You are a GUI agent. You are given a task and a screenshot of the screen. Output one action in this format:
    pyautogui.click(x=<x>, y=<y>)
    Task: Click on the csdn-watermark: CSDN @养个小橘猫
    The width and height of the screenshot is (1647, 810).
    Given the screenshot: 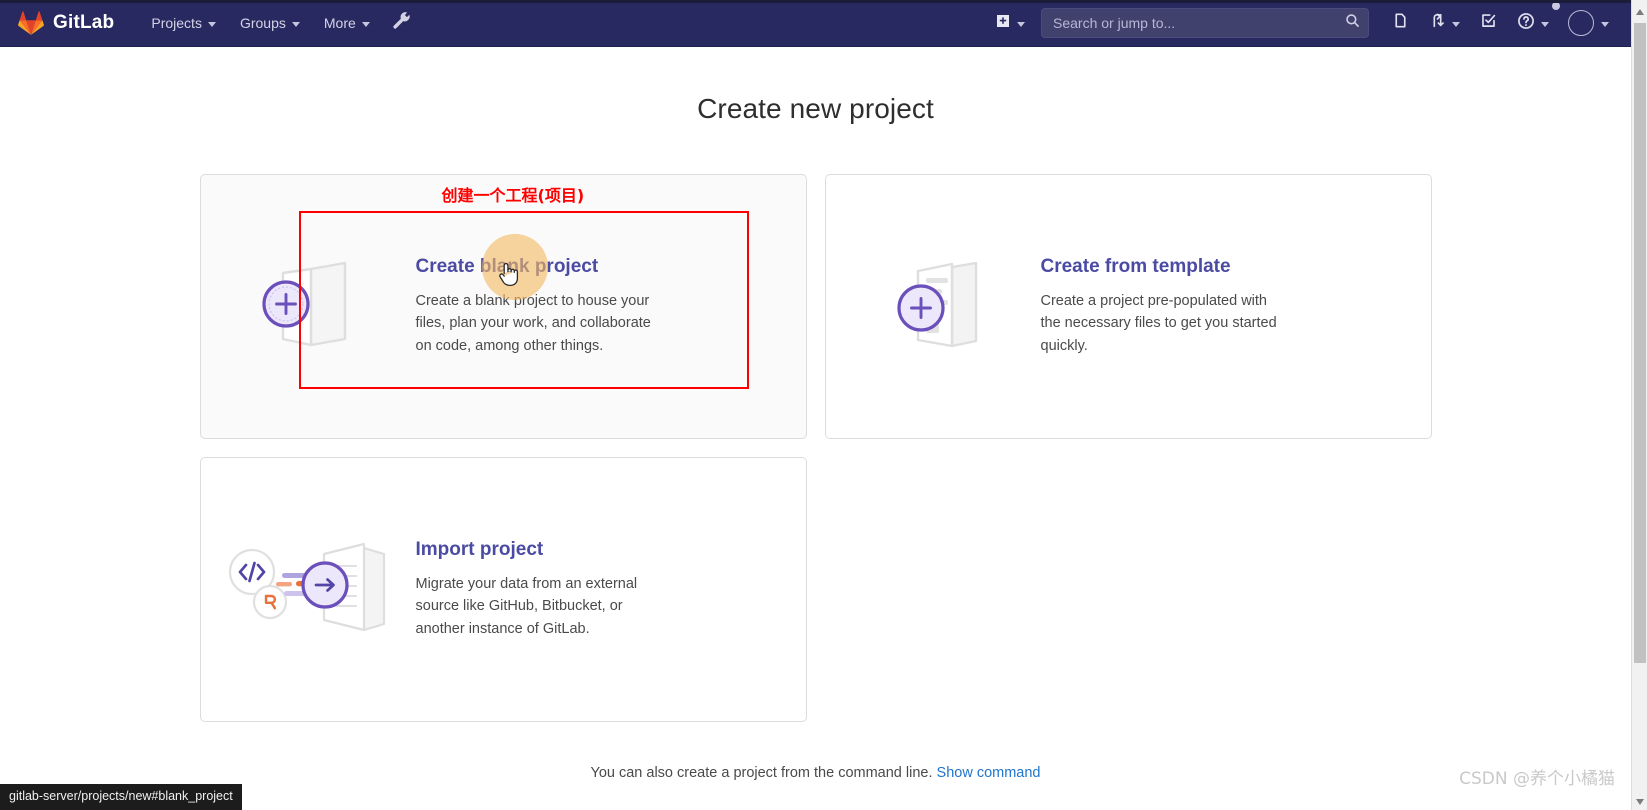 What is the action you would take?
    pyautogui.click(x=1537, y=779)
    